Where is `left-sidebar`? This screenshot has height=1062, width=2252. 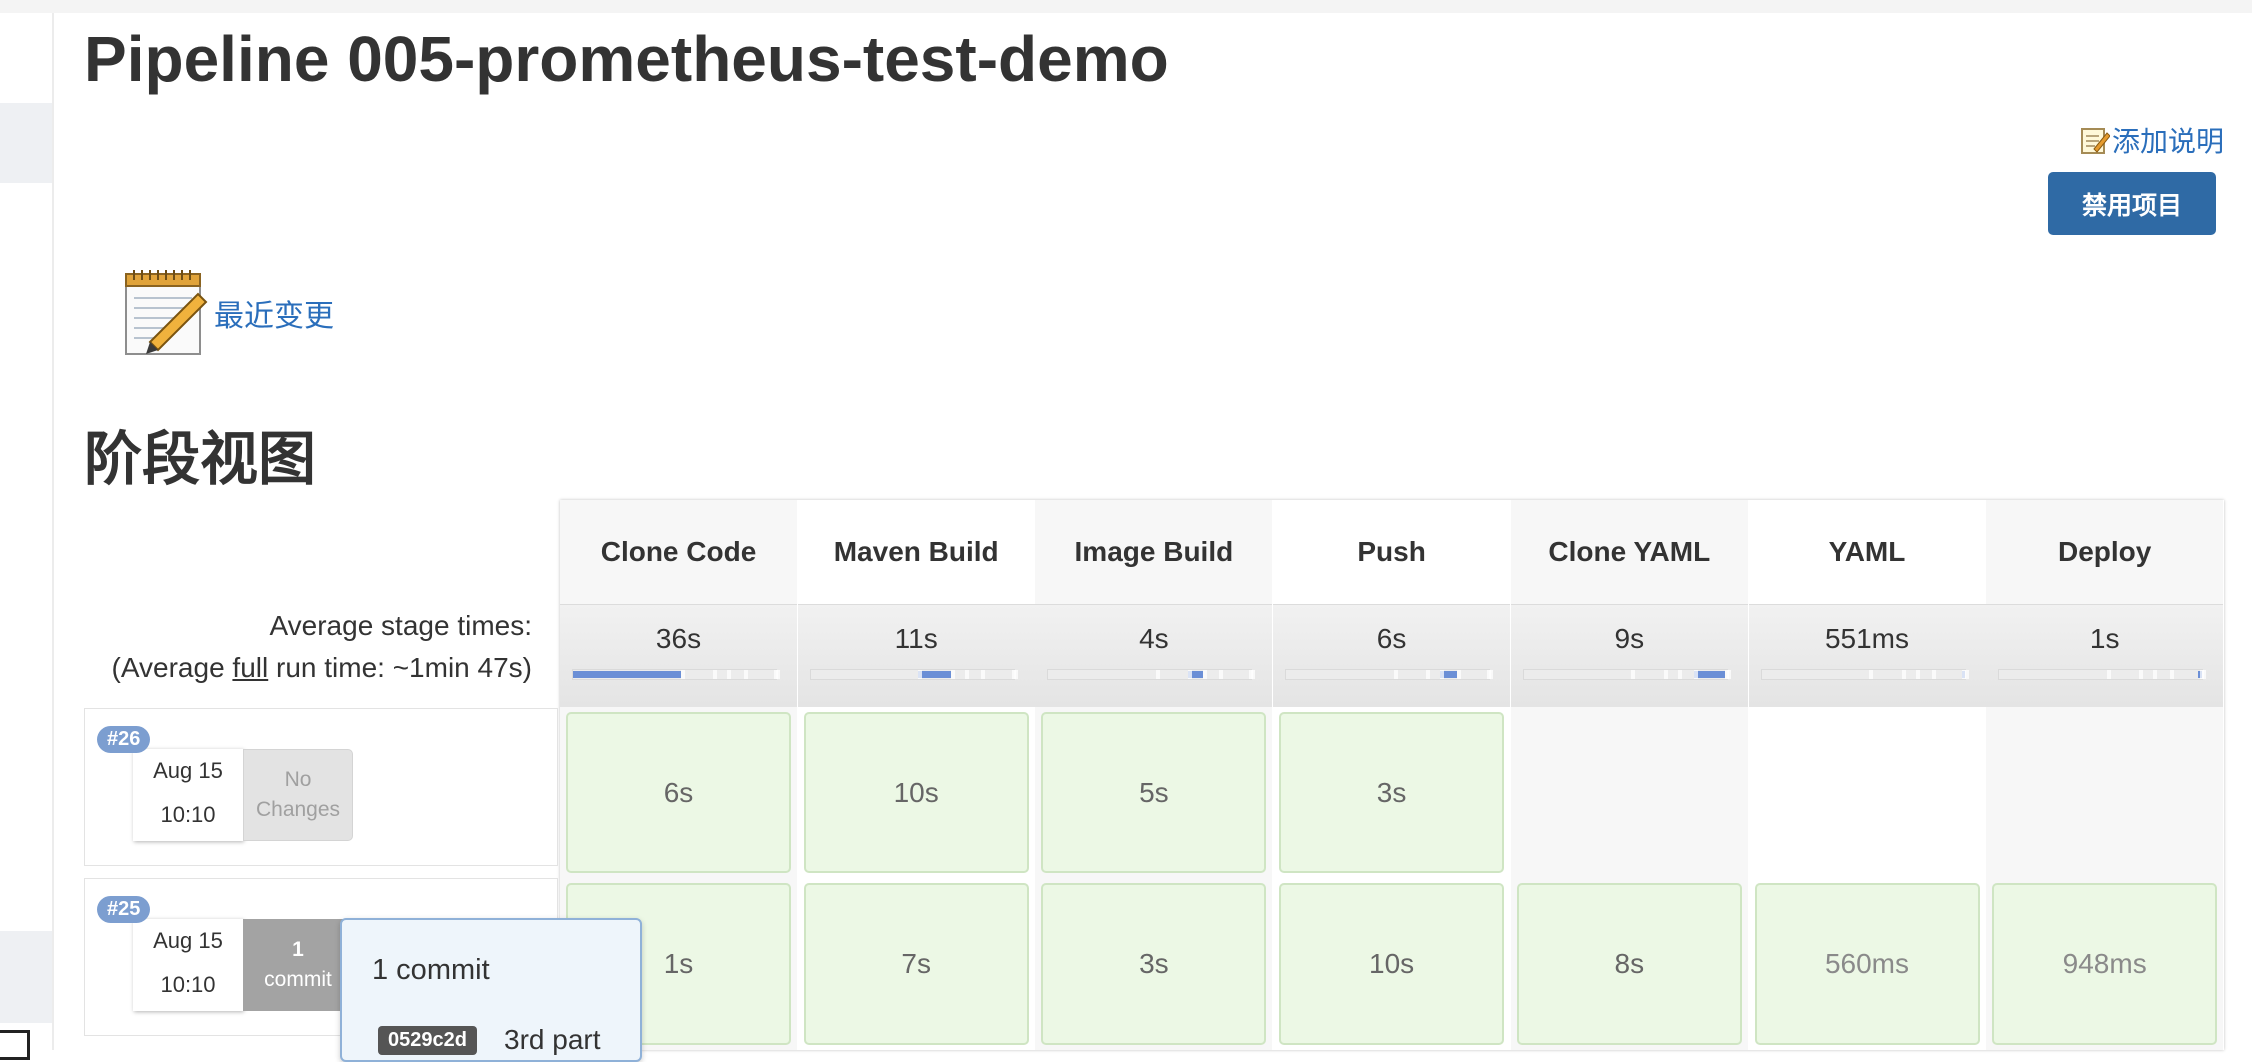
left-sidebar is located at coordinates (27, 531).